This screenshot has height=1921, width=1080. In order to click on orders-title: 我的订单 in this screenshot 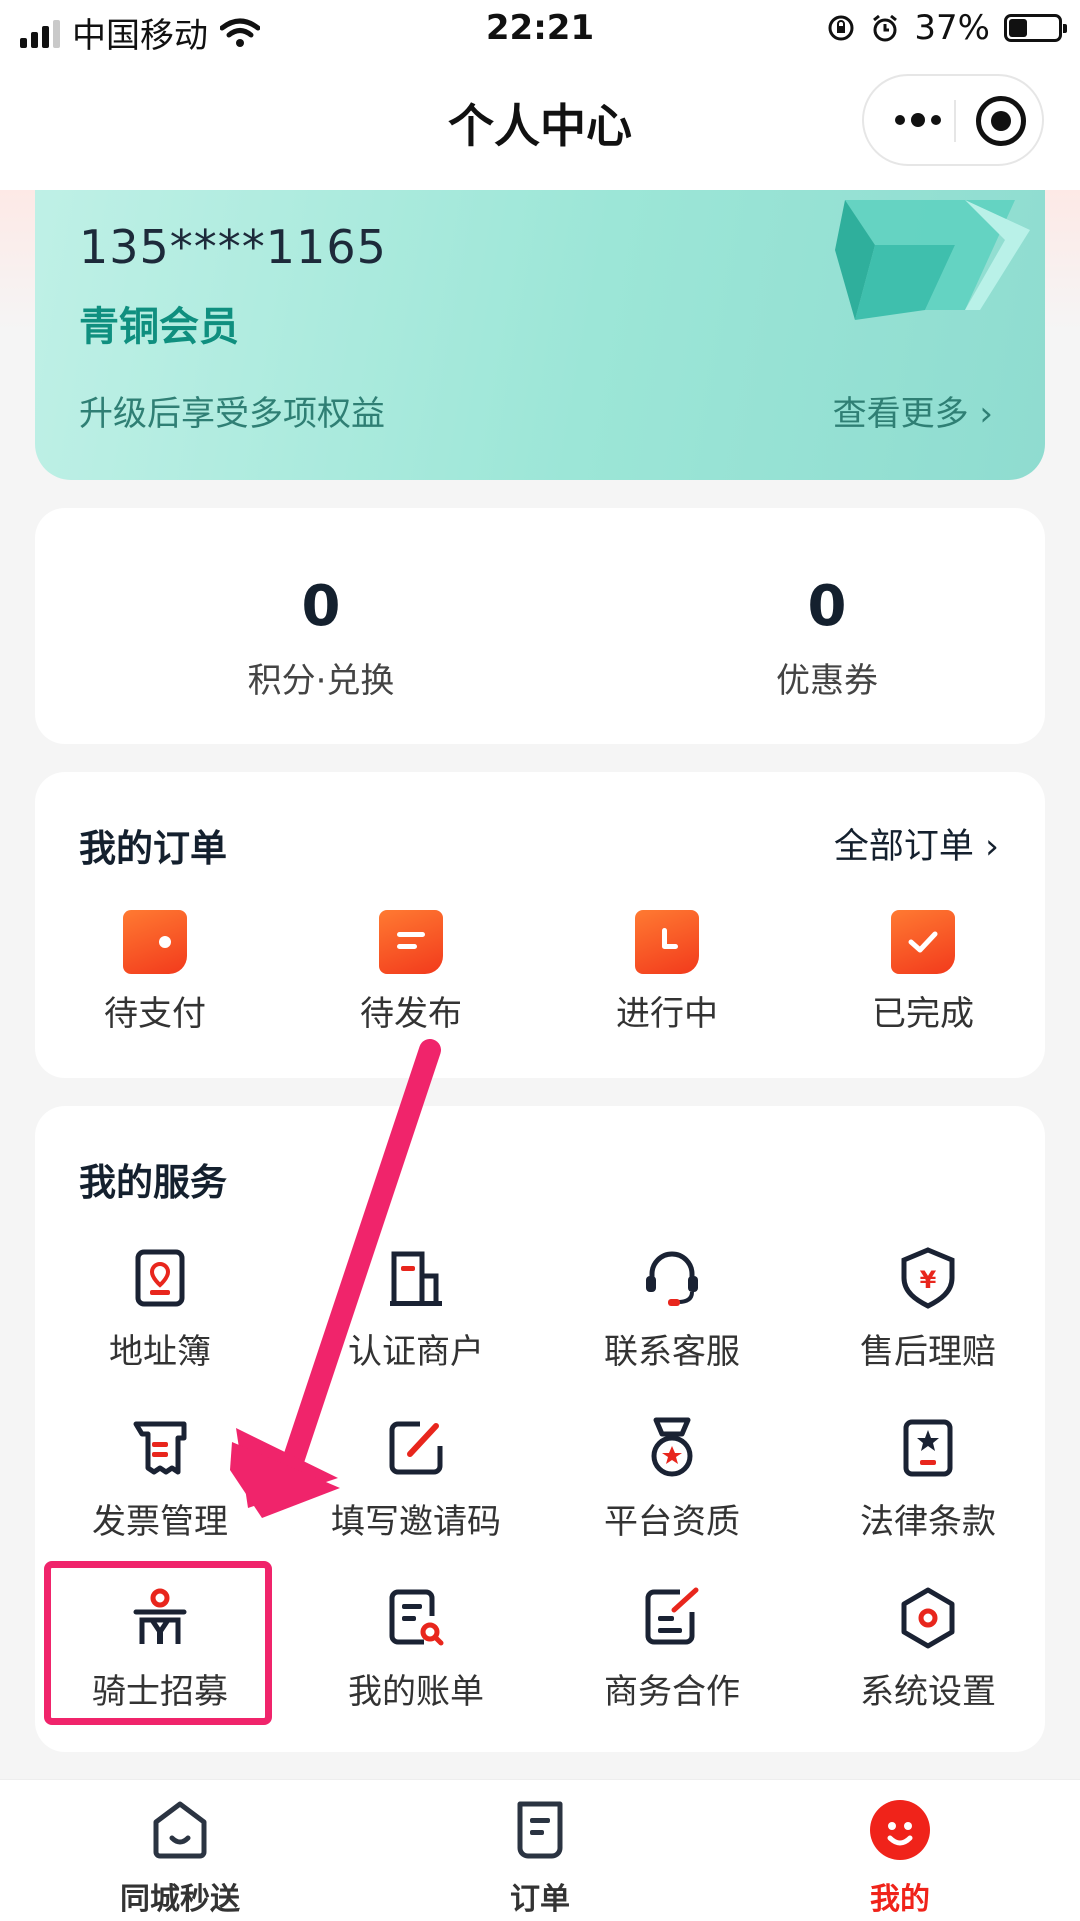, I will do `click(153, 848)`.